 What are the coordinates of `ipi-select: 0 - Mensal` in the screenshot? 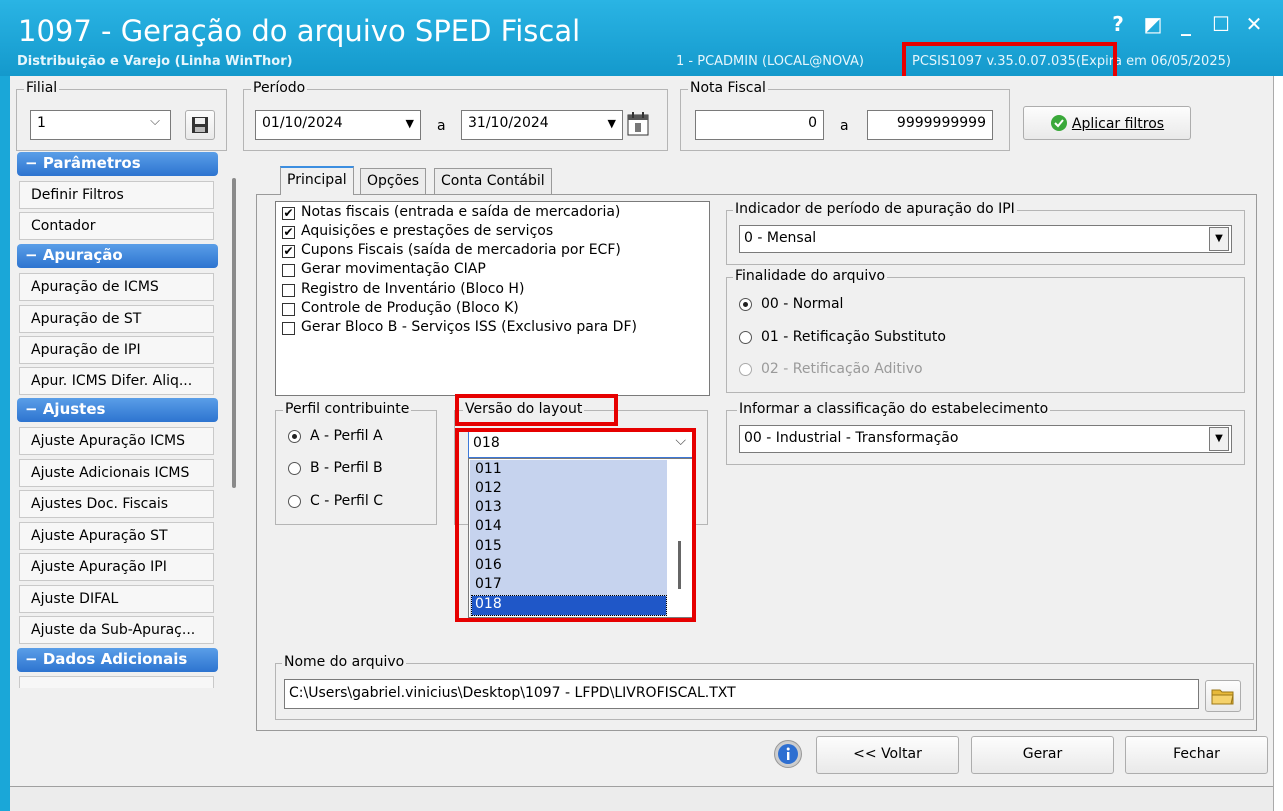 It's located at (985, 239).